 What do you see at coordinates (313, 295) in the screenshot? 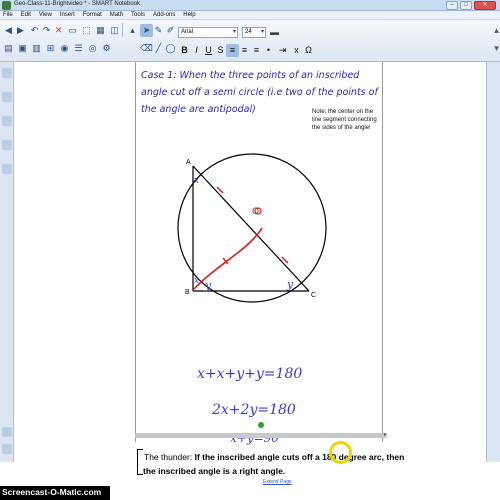
I see `label-c: C` at bounding box center [313, 295].